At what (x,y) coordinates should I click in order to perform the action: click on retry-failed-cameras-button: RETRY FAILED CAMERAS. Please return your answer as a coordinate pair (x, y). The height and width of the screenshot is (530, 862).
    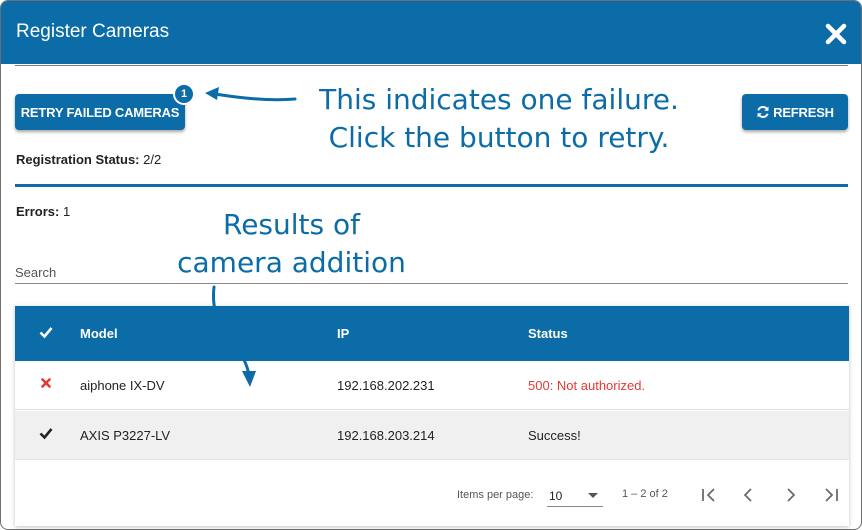
    Looking at the image, I should click on (100, 112).